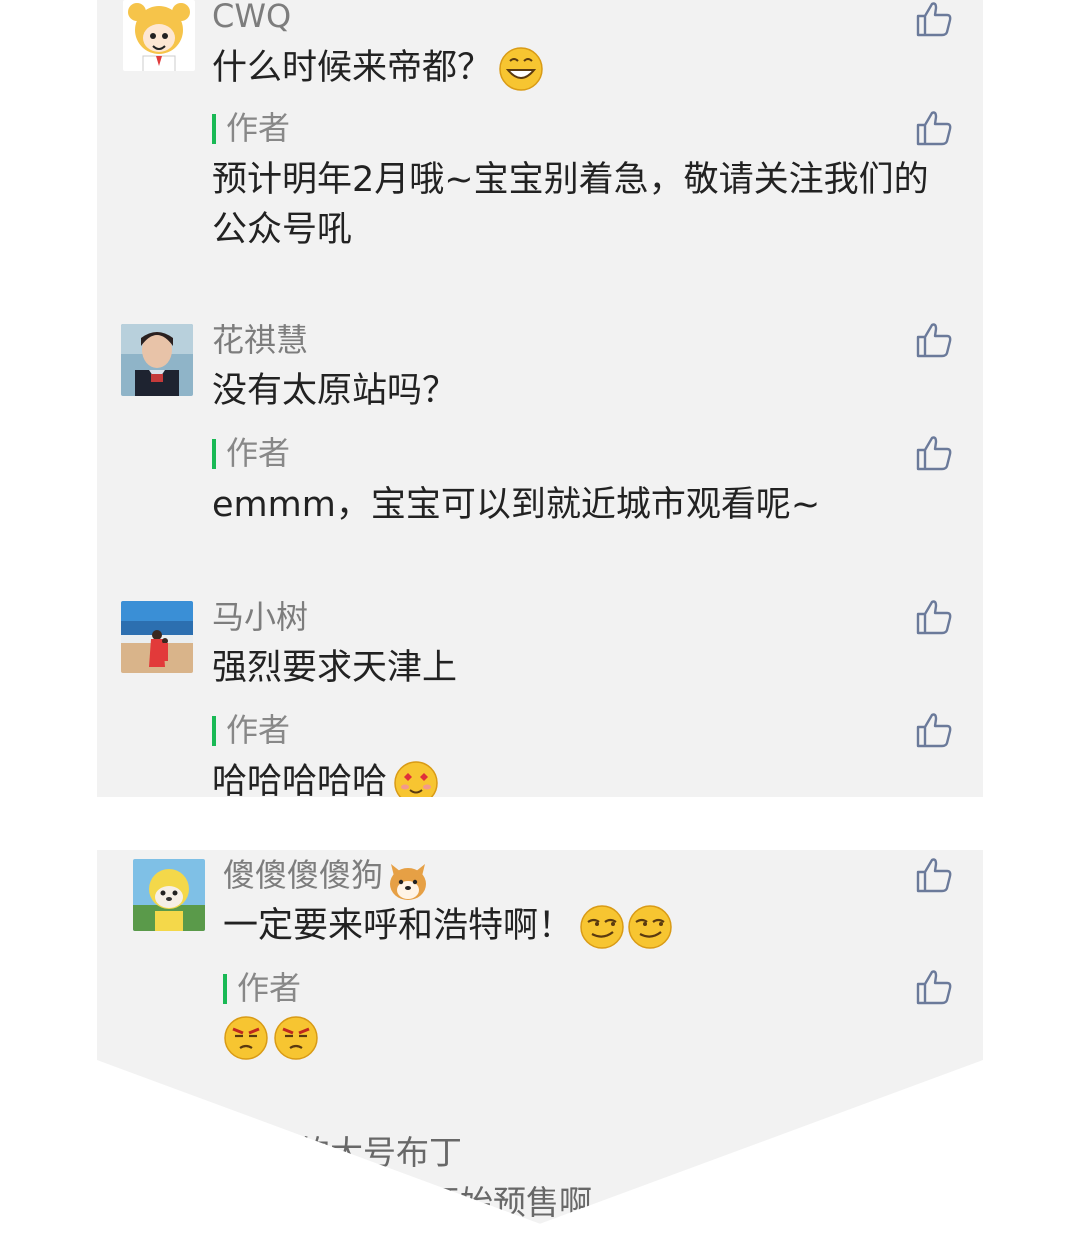 Image resolution: width=1080 pixels, height=1242 pixels. I want to click on nickname-text: 傻傻傻傻狗, so click(303, 875).